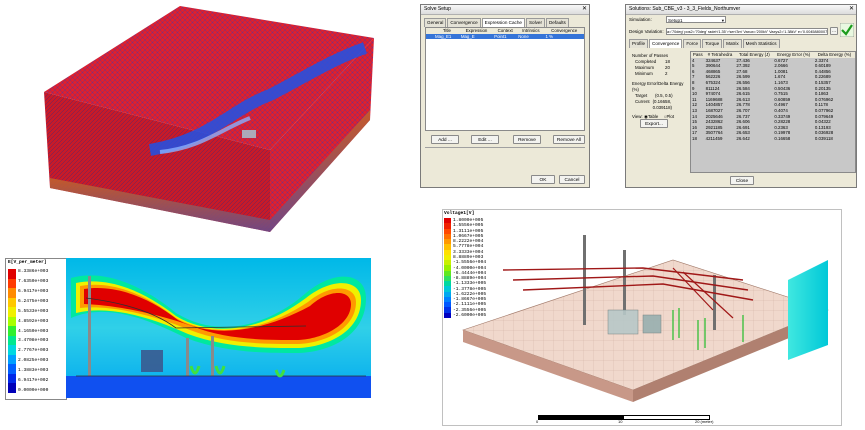 The image size is (865, 430). I want to click on tab-defaults: Defaults, so click(557, 22).